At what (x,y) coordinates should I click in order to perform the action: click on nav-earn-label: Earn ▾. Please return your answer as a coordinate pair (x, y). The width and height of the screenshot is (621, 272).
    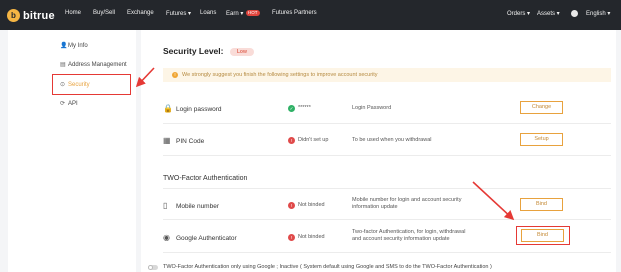
    Looking at the image, I should click on (235, 14).